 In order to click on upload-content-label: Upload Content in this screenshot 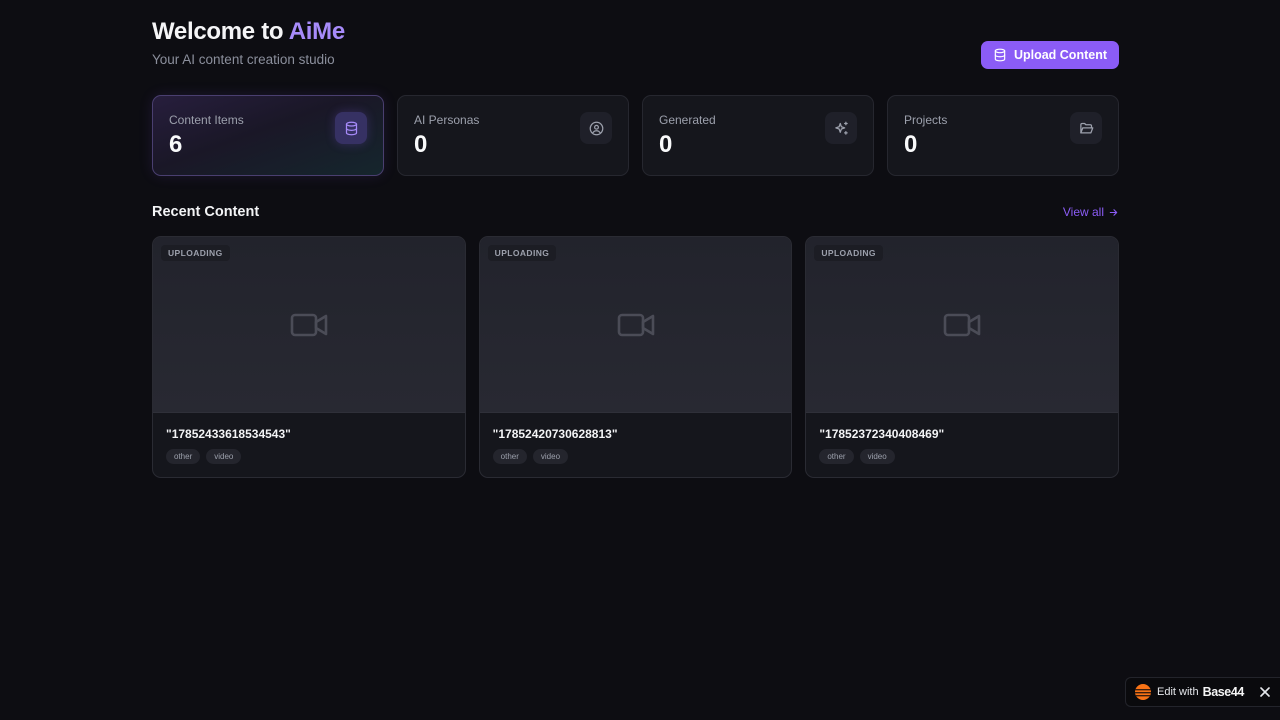, I will do `click(1060, 55)`.